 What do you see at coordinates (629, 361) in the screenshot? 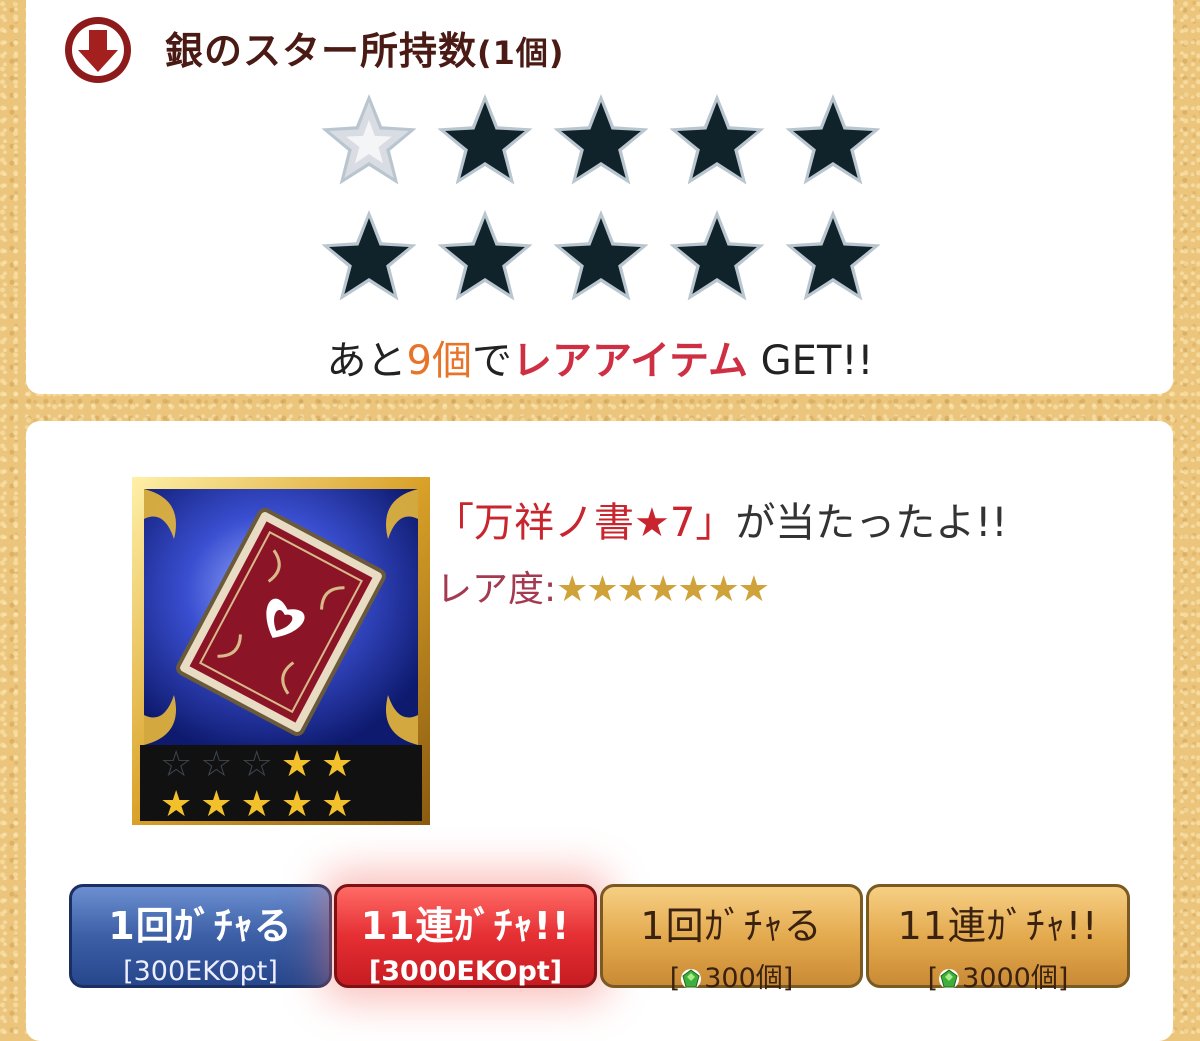
I see `rare-item-label: レアアイテム` at bounding box center [629, 361].